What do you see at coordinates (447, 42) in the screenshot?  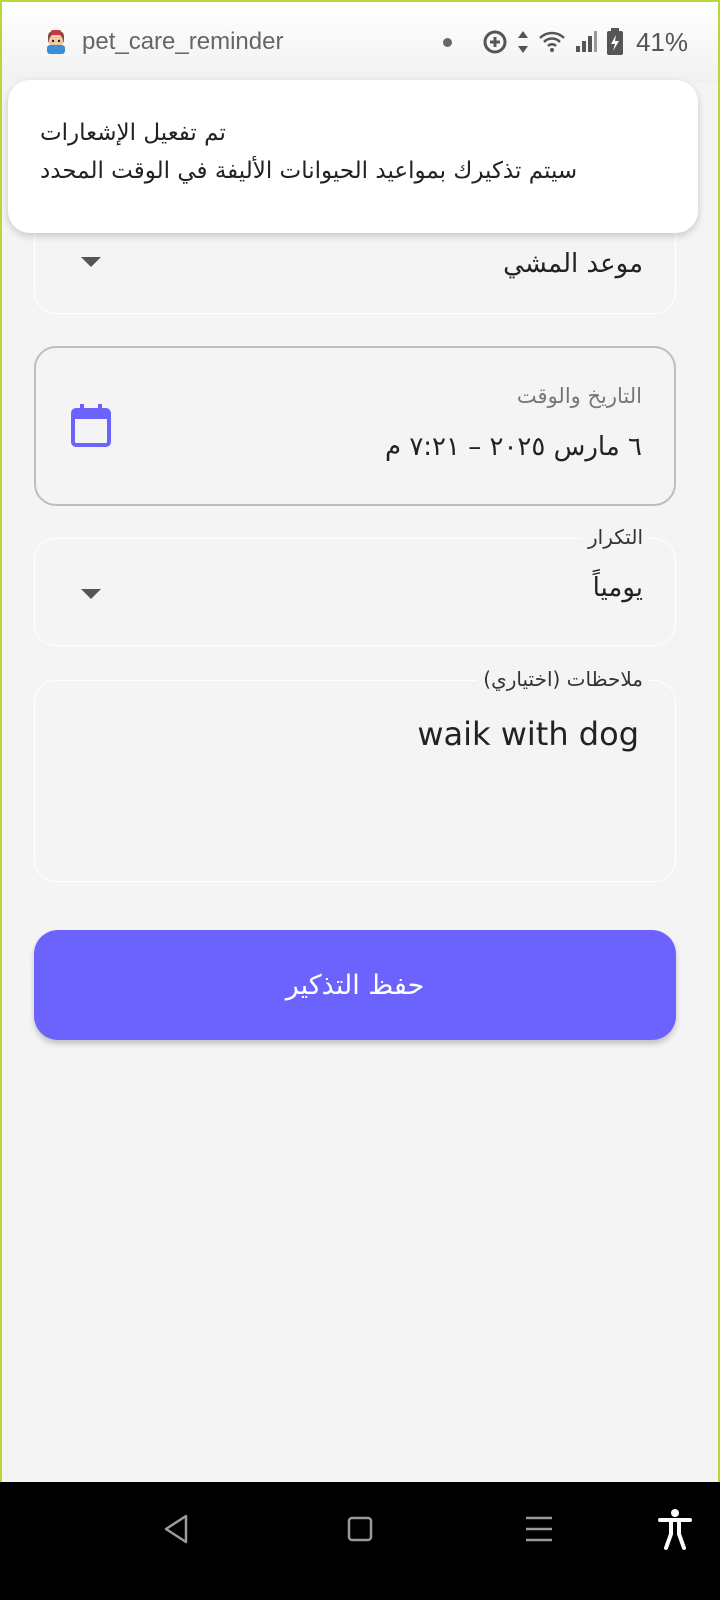 I see `notification-dot-icon` at bounding box center [447, 42].